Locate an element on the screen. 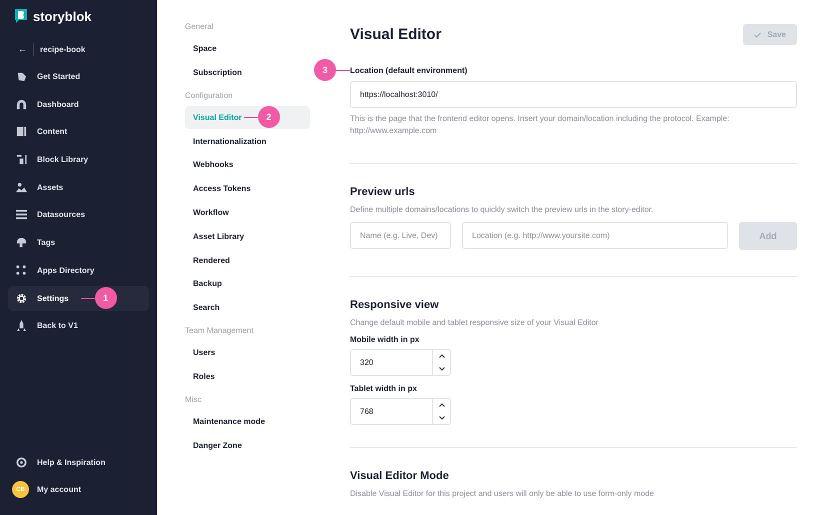 This screenshot has height=515, width=840. section-heading: Misc is located at coordinates (193, 400).